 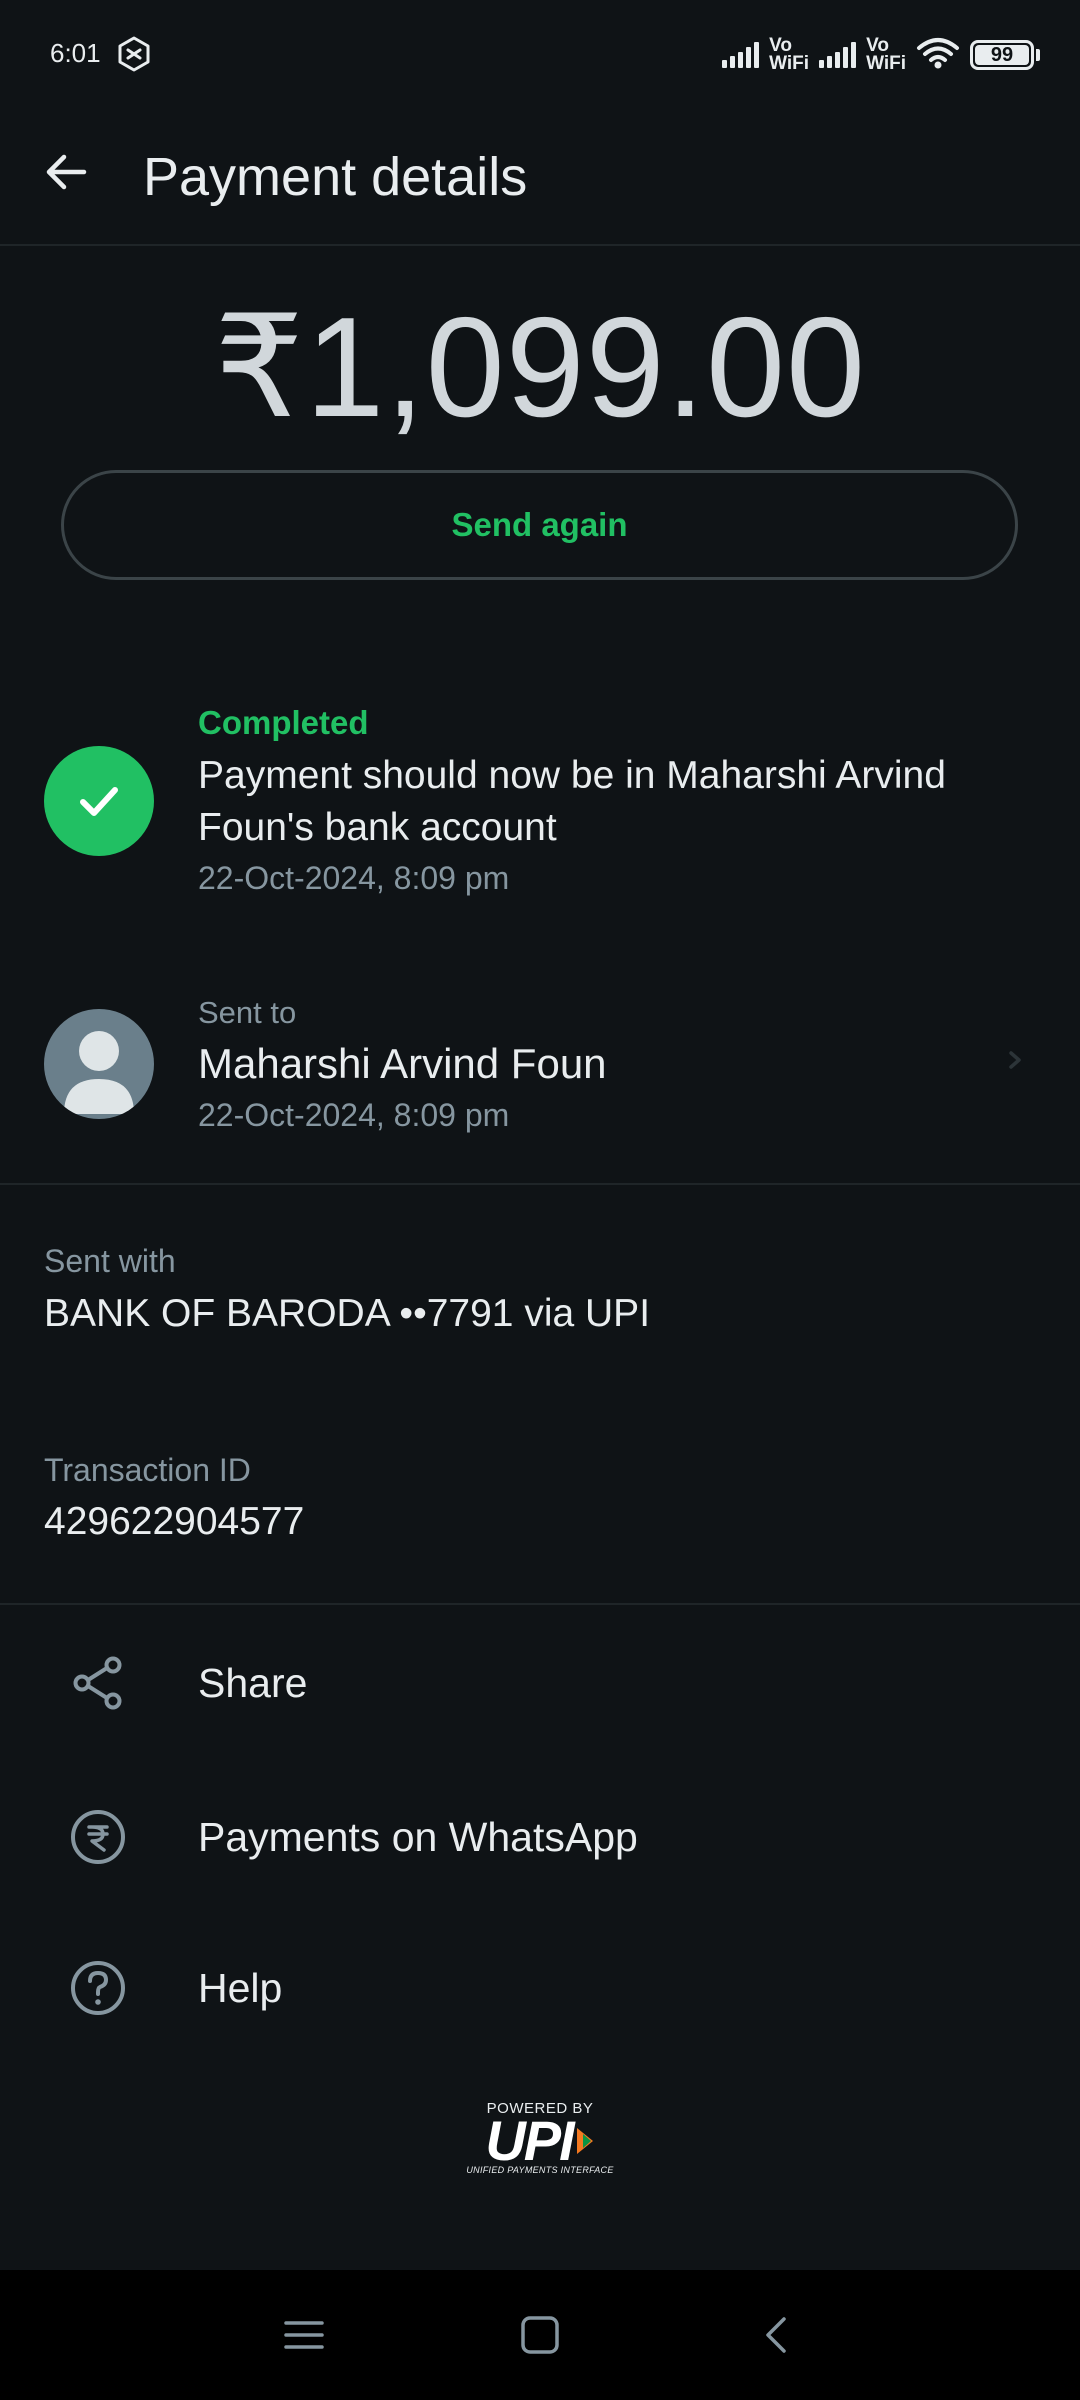 I want to click on recipient-name: Maharshi Arvind Foun, so click(x=402, y=1063).